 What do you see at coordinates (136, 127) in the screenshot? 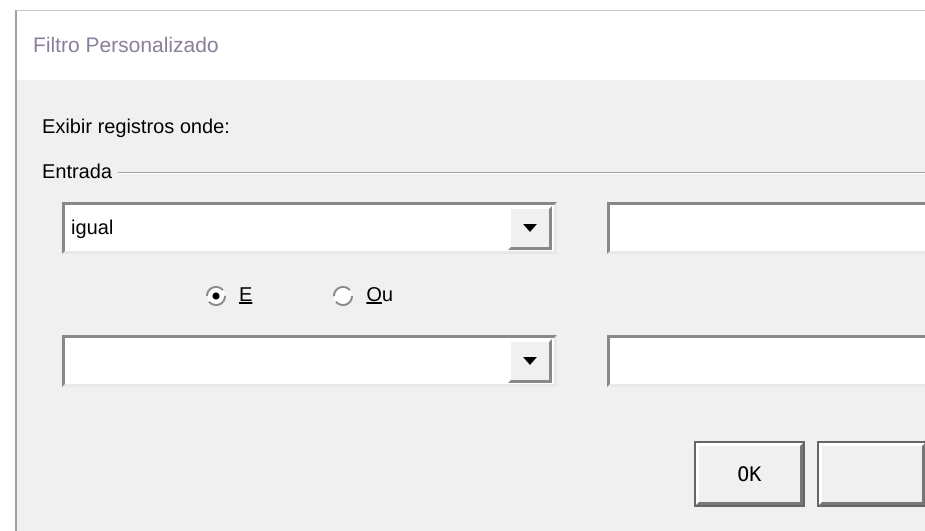
I see `prompt-label: Exibir registros onde:` at bounding box center [136, 127].